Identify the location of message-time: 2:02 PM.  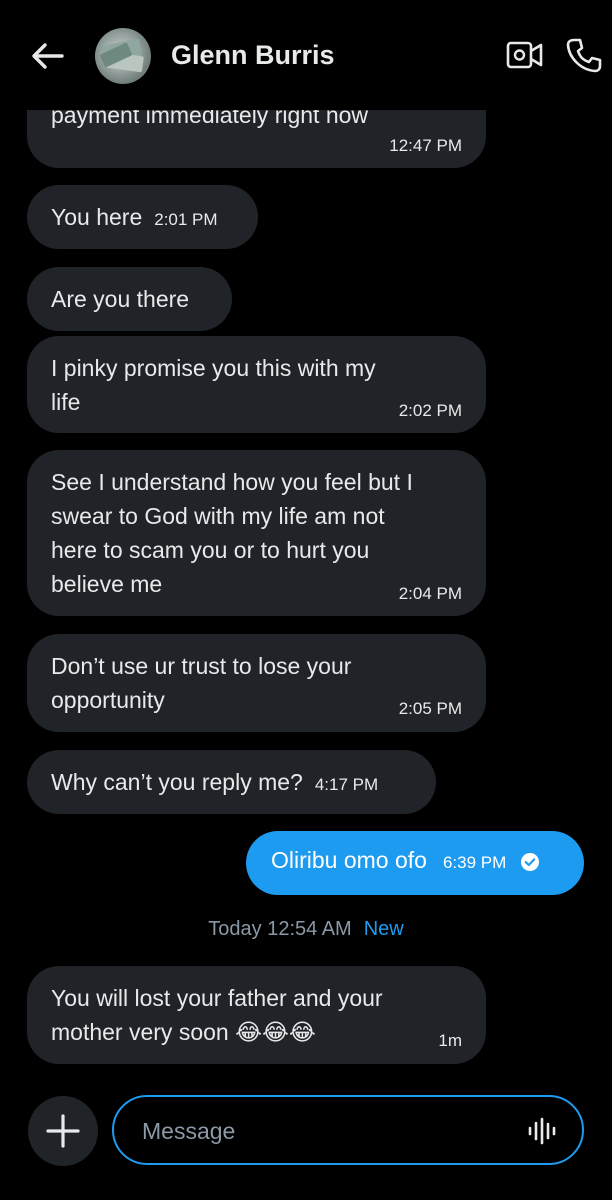
(430, 410).